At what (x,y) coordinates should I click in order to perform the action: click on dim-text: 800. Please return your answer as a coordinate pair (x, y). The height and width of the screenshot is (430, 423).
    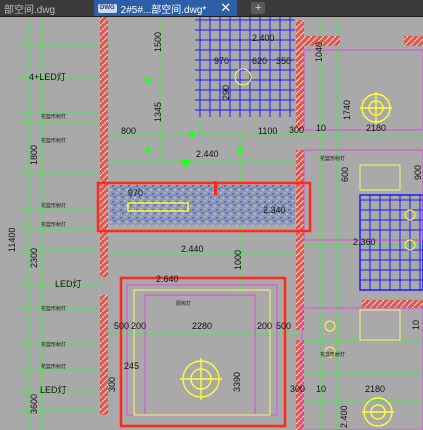
    Looking at the image, I should click on (128, 131).